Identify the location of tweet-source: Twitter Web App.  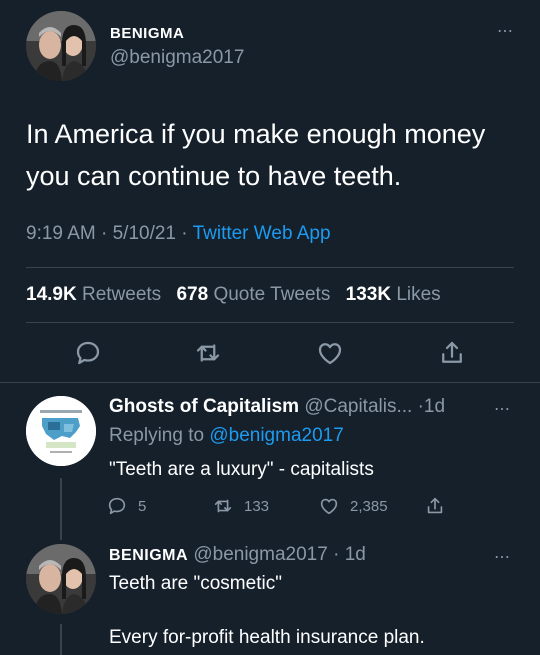
(262, 233).